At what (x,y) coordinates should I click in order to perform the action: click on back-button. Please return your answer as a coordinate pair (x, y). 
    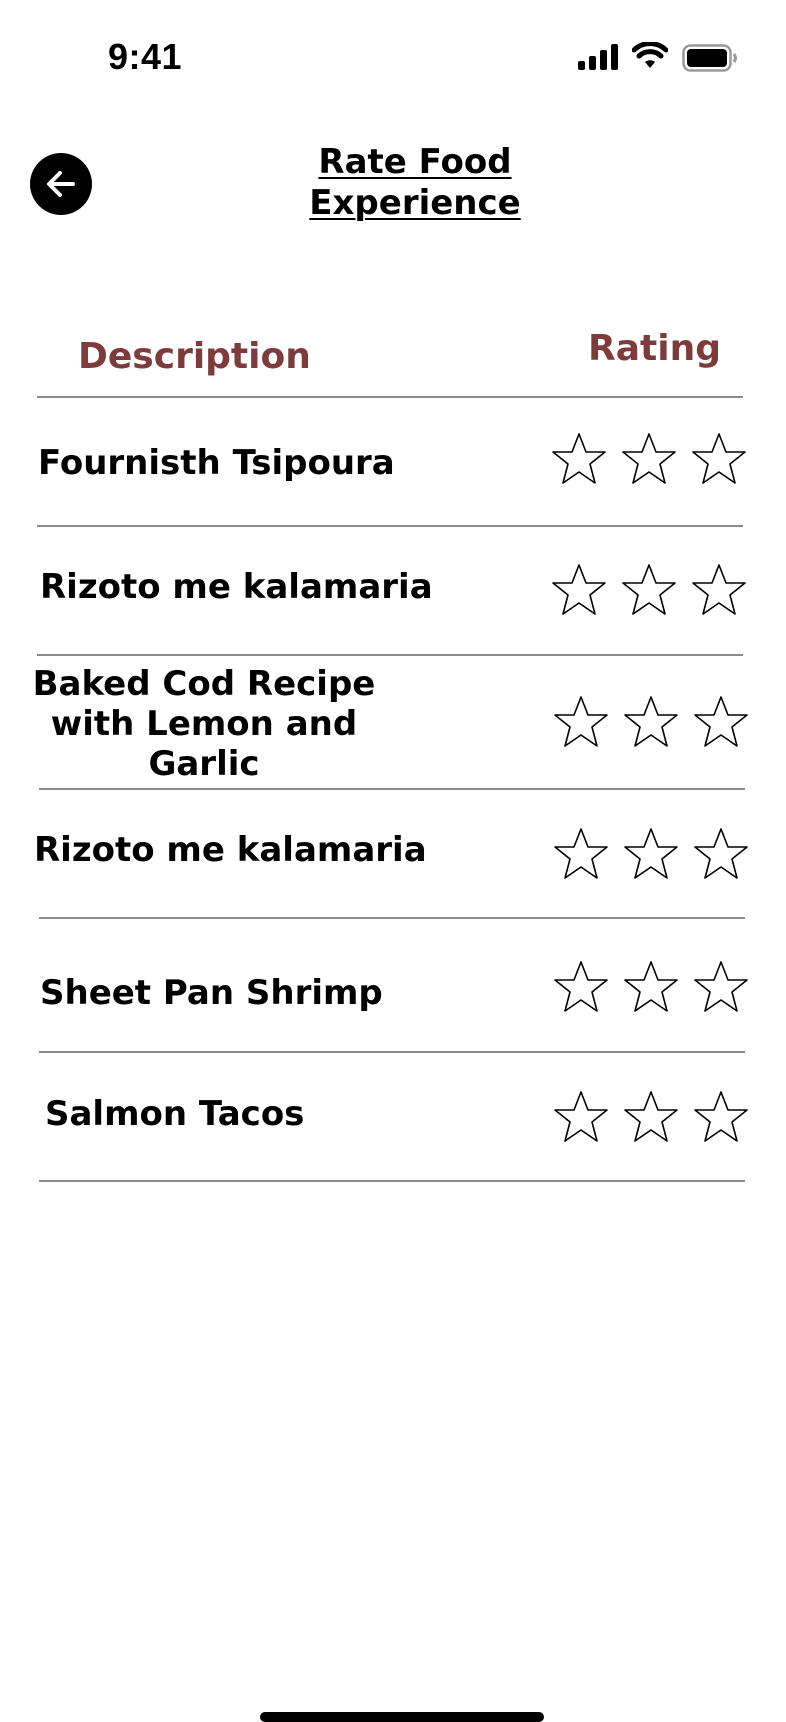
    Looking at the image, I should click on (61, 184).